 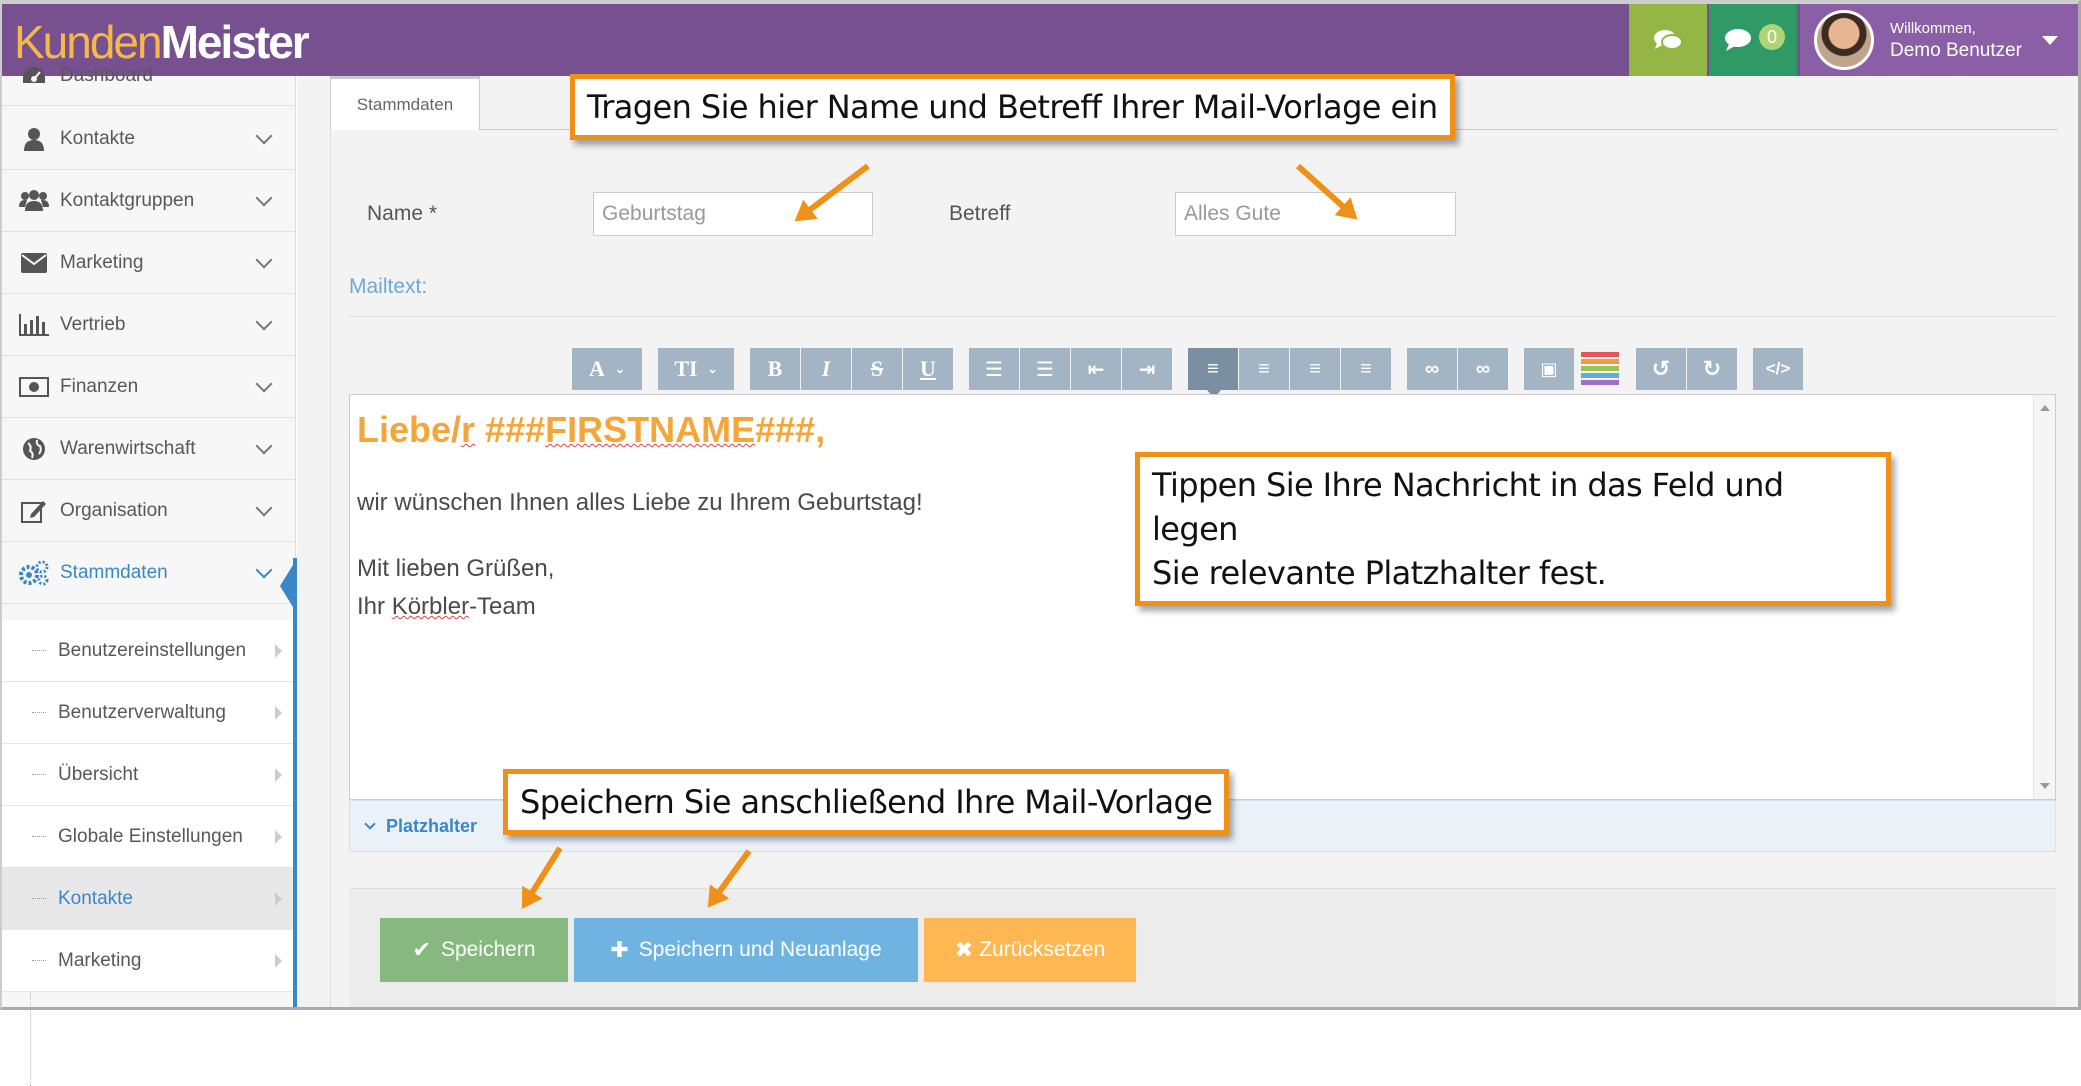 I want to click on edit-icon, so click(x=34, y=511).